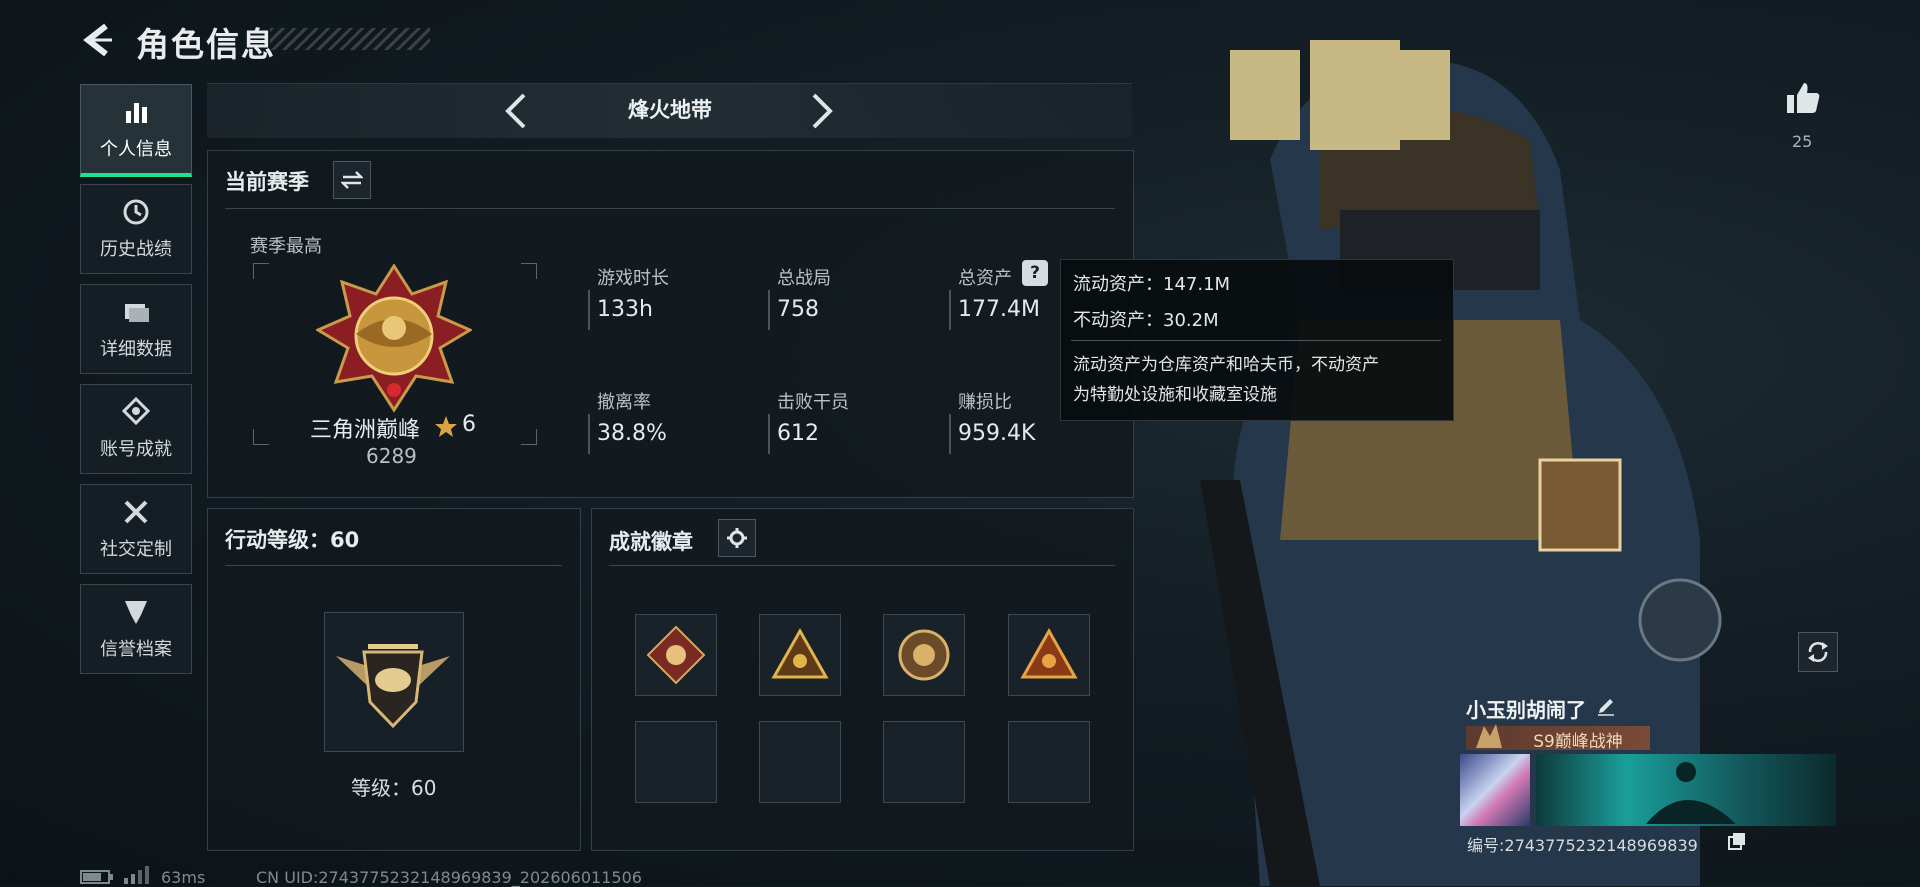  I want to click on season-title: 当前赛季, so click(267, 182).